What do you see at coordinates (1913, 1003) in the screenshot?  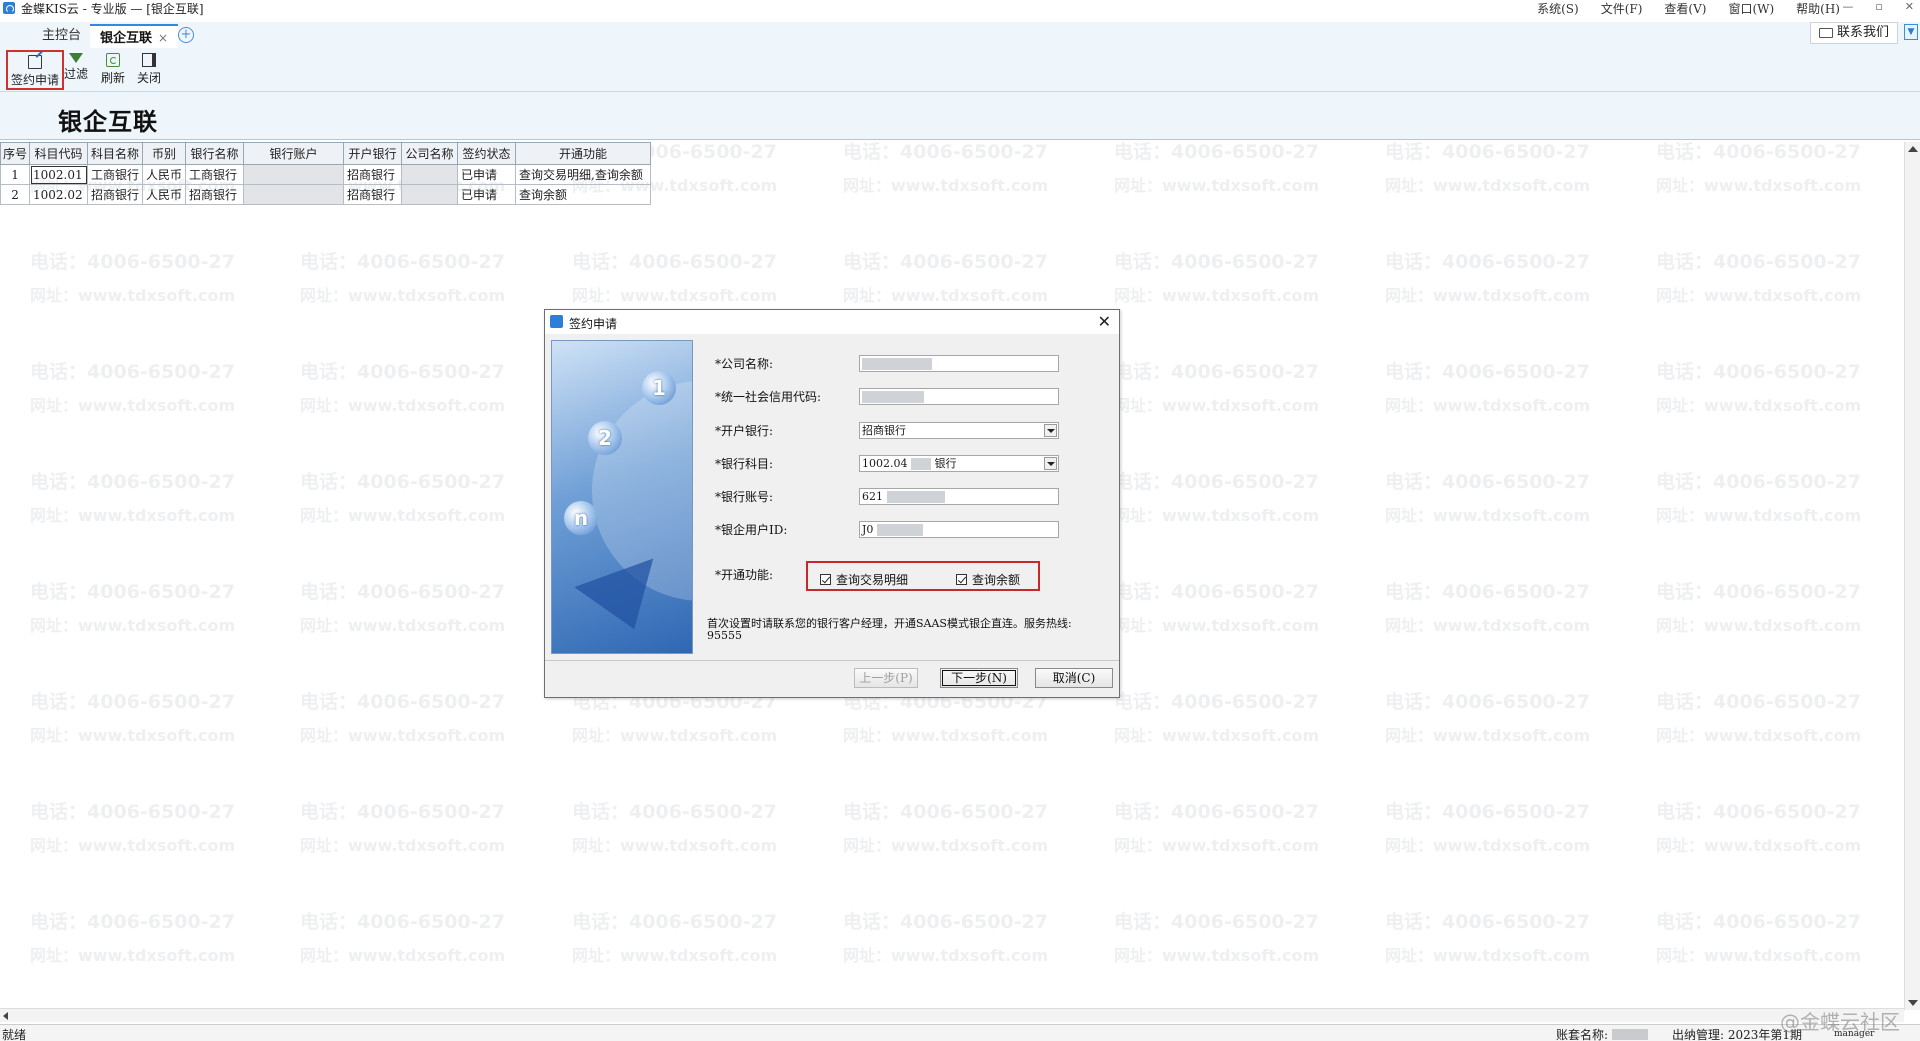 I see `scroll-down-icon` at bounding box center [1913, 1003].